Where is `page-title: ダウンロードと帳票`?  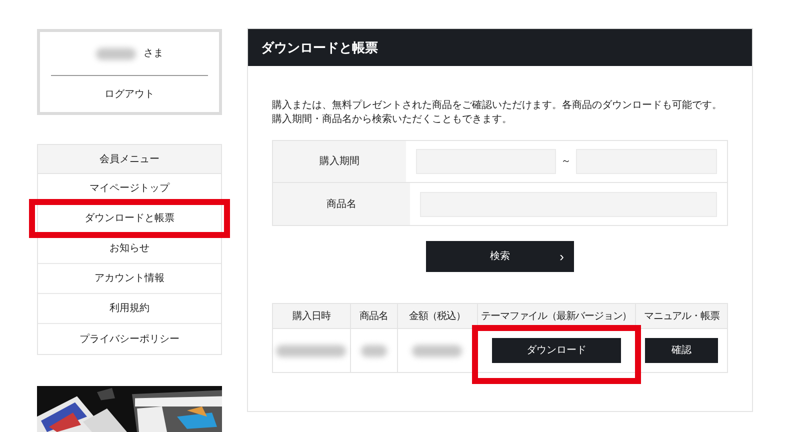 page-title: ダウンロードと帳票 is located at coordinates (500, 47).